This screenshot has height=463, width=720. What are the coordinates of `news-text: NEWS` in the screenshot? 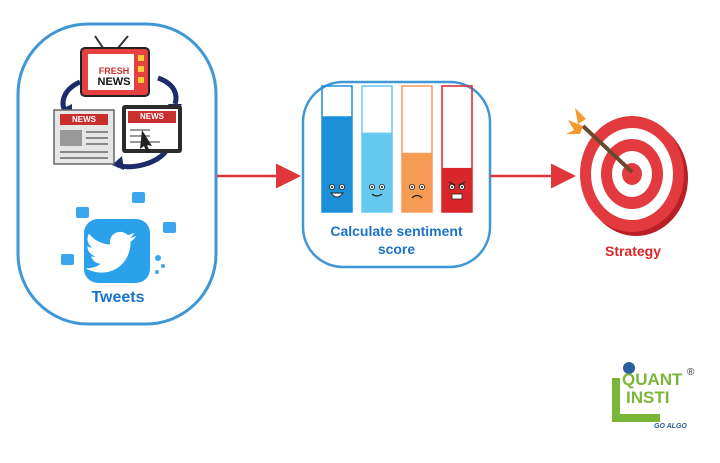 It's located at (114, 82).